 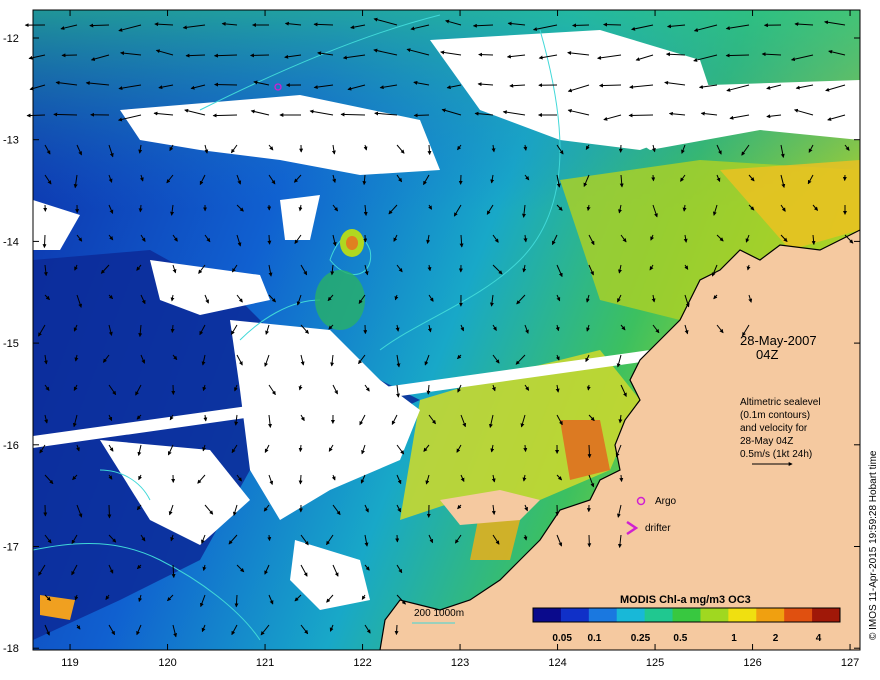 What do you see at coordinates (734, 638) in the screenshot?
I see `colorbar-tick-label: 1` at bounding box center [734, 638].